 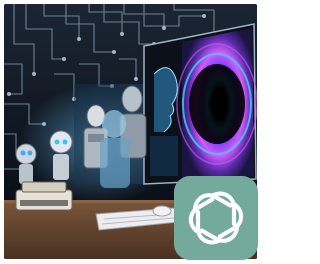 What do you see at coordinates (162, 211) in the screenshot?
I see `mouse` at bounding box center [162, 211].